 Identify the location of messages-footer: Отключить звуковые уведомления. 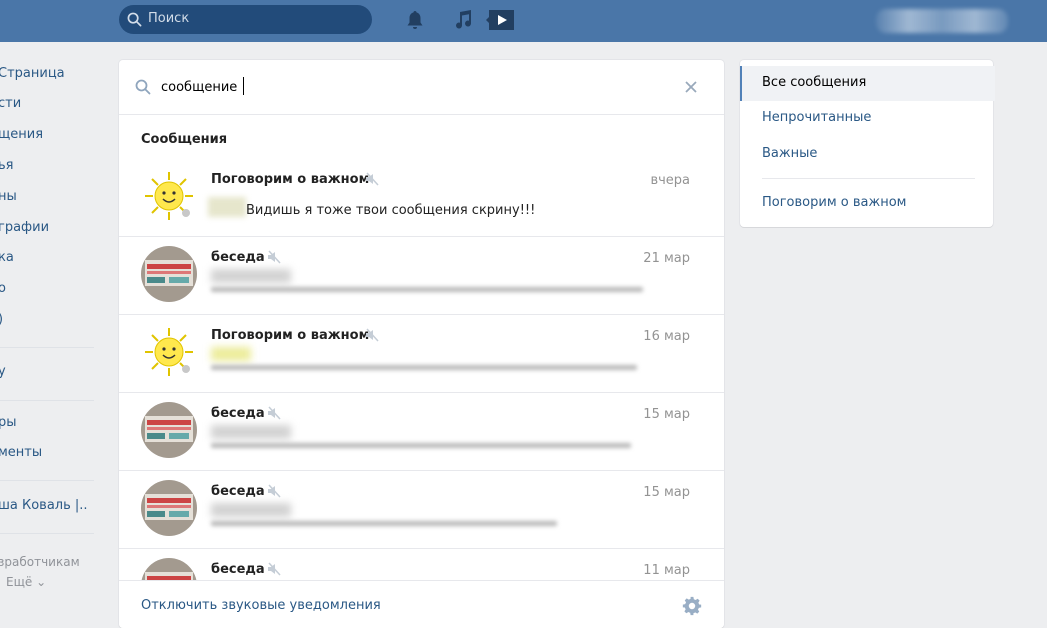
(421, 604).